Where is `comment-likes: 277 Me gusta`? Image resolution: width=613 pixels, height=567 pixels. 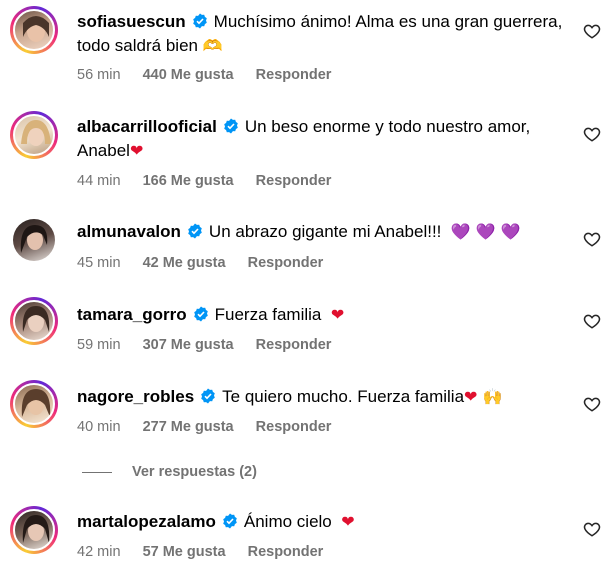 comment-likes: 277 Me gusta is located at coordinates (188, 427).